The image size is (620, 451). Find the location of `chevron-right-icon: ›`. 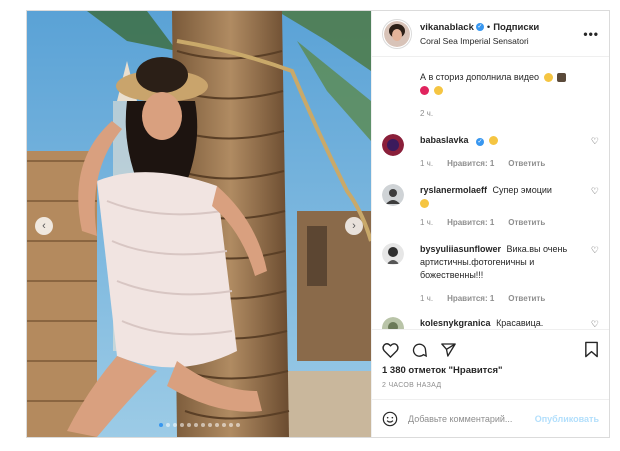

chevron-right-icon: › is located at coordinates (354, 226).